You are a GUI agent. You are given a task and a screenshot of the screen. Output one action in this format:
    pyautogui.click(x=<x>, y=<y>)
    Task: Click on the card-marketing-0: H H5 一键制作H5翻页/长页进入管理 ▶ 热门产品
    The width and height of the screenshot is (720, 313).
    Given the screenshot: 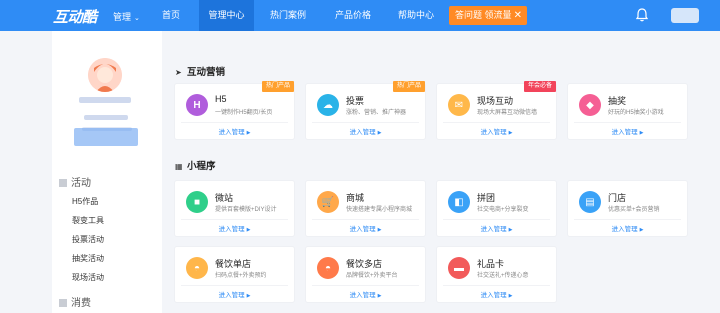 What is the action you would take?
    pyautogui.click(x=234, y=110)
    